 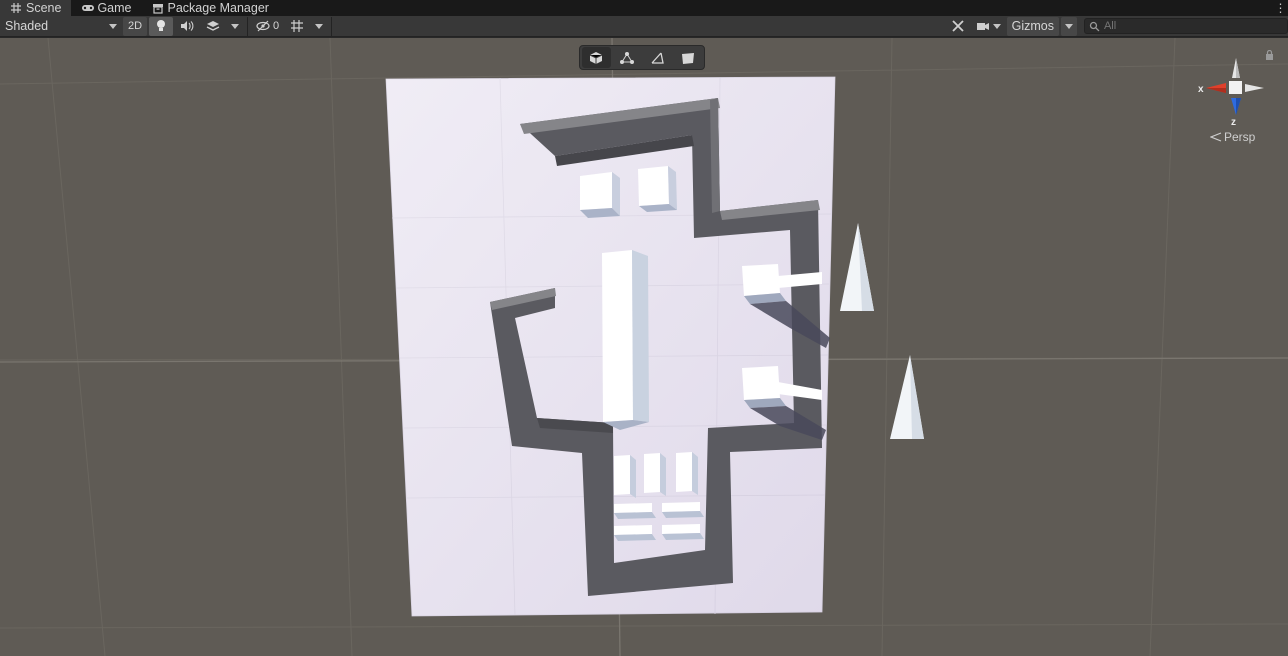 I want to click on speaker-icon, so click(x=187, y=26).